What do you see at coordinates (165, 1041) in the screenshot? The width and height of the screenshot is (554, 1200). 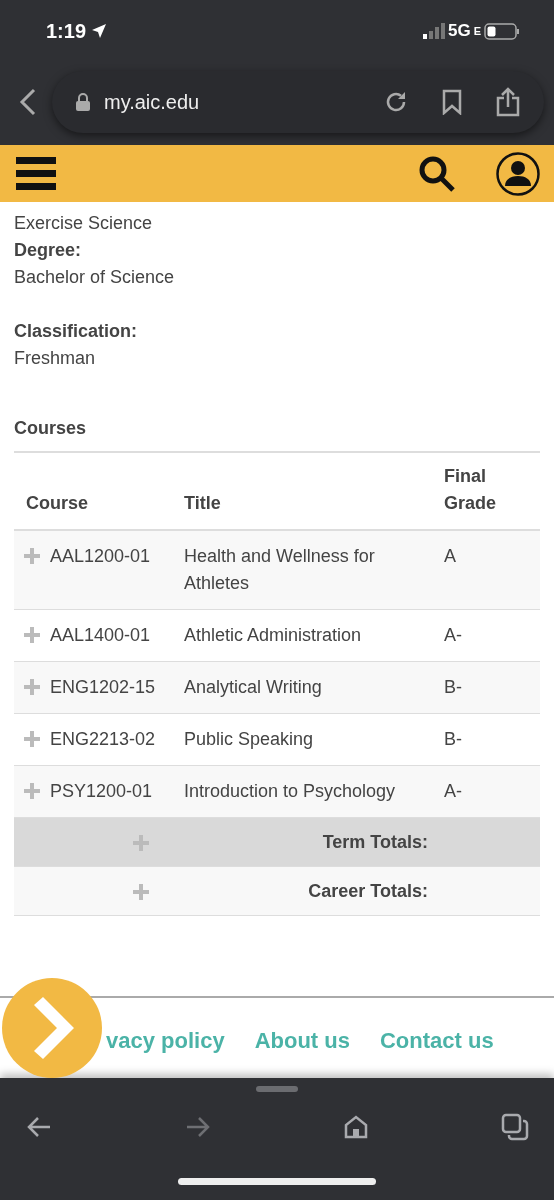 I see `footer-link: vacy policy` at bounding box center [165, 1041].